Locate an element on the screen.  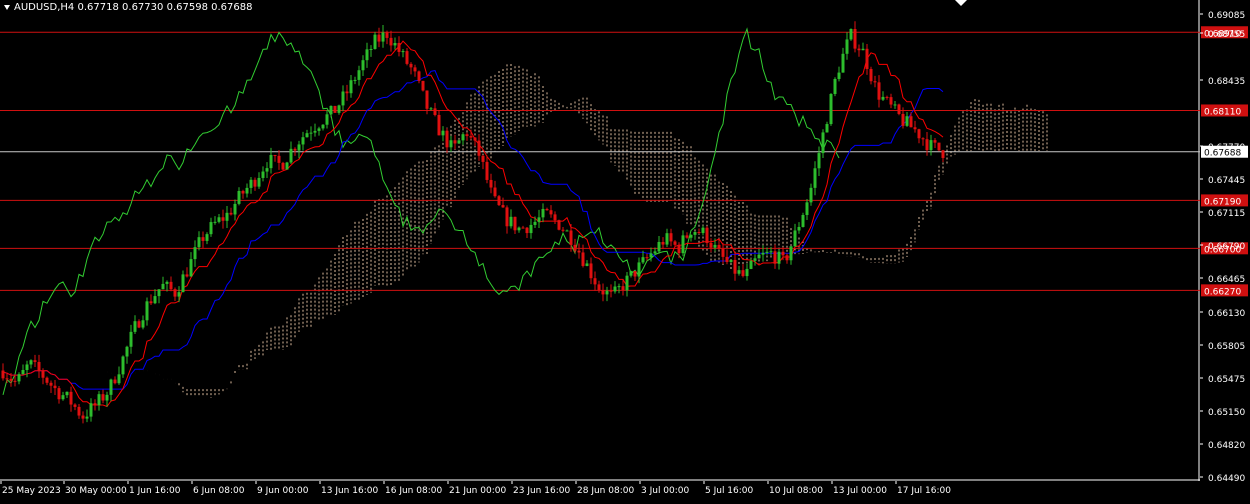
ohlc-low: 0.67598 is located at coordinates (187, 7).